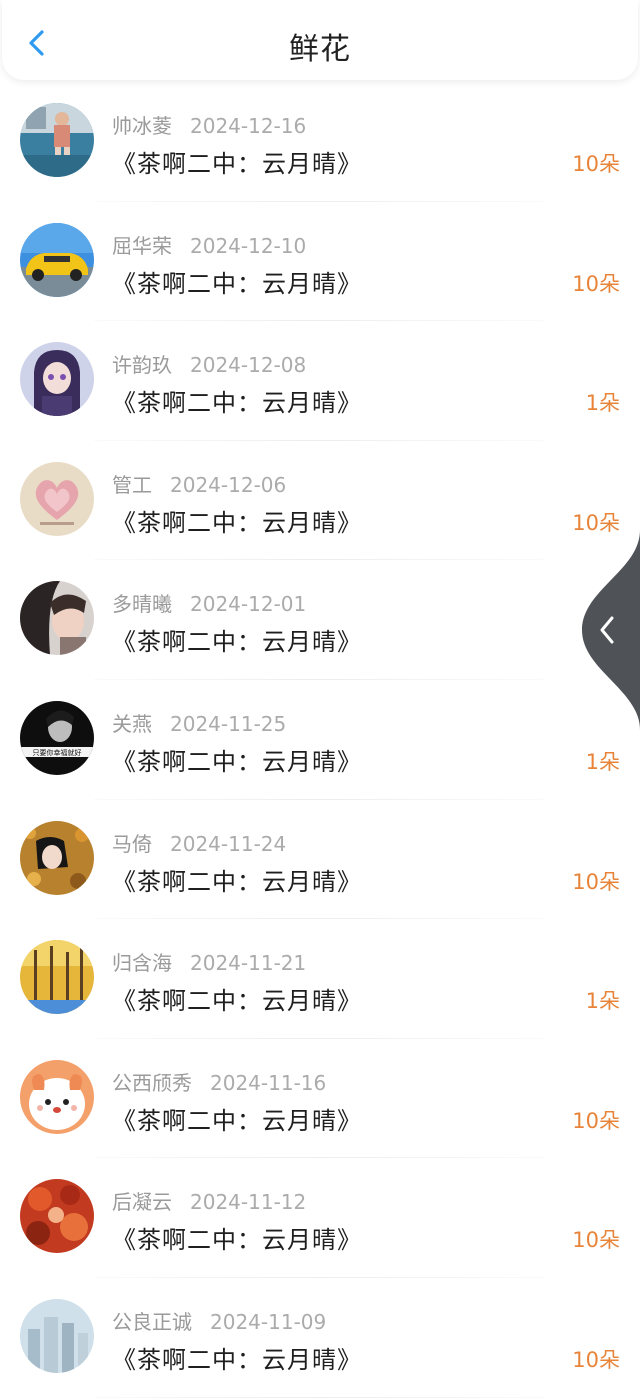 This screenshot has width=640, height=1398. Describe the element at coordinates (142, 1202) in the screenshot. I see `user-name: 后凝云` at that location.